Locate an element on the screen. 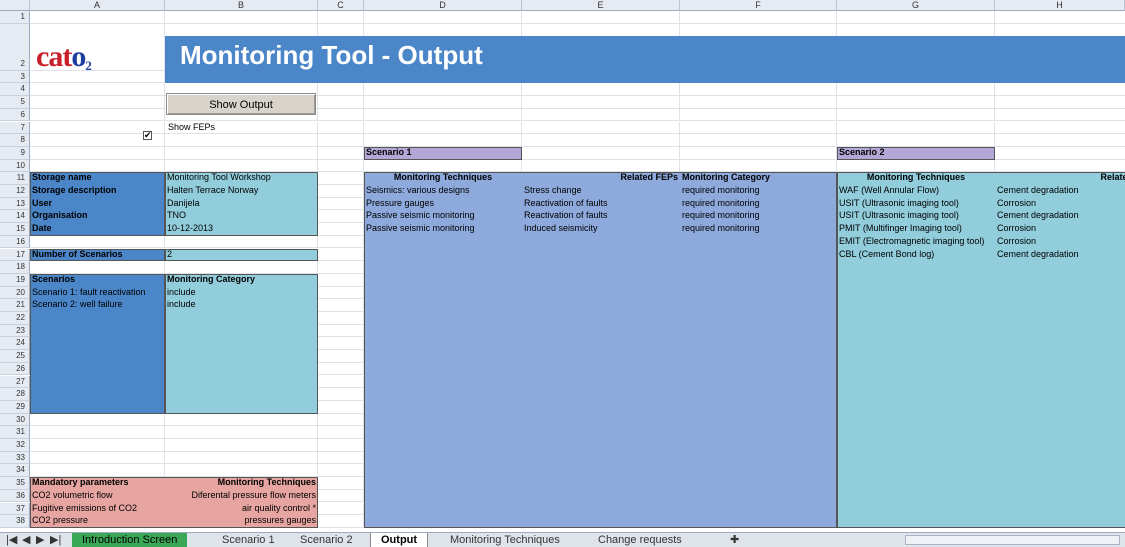  column-header-a: A is located at coordinates (97, 5).